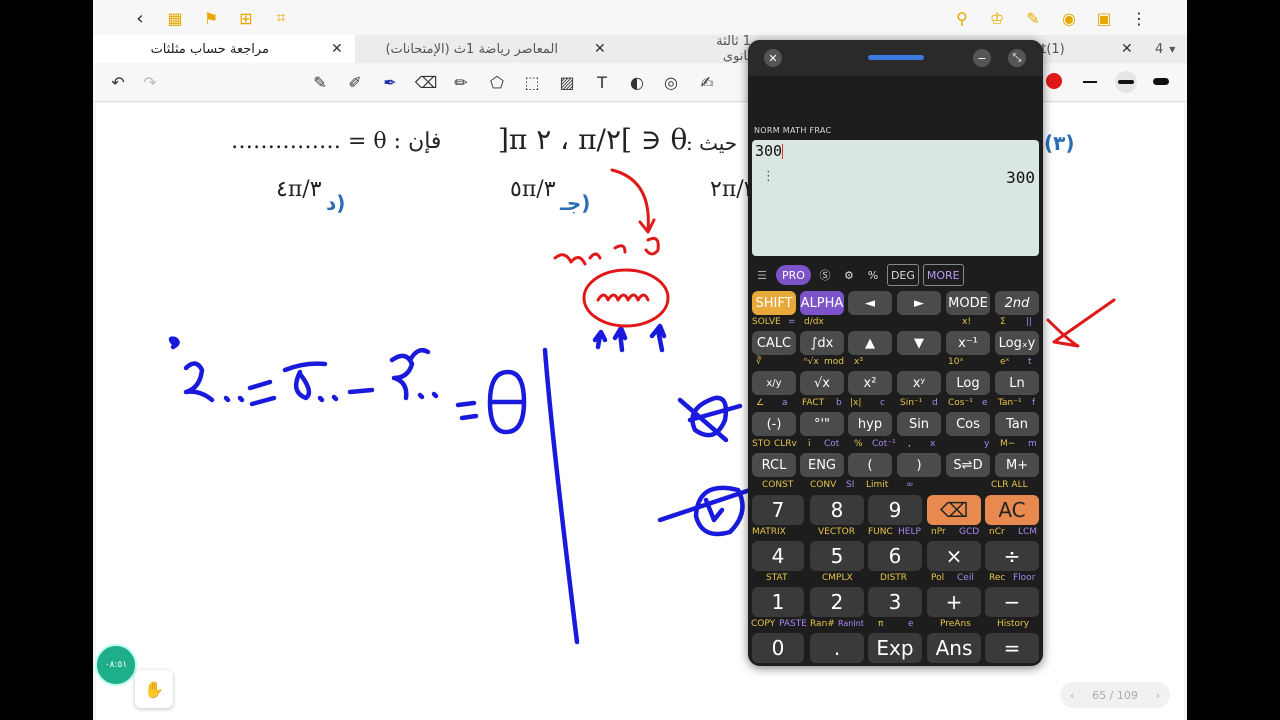  What do you see at coordinates (793, 275) in the screenshot?
I see `pro-badge: PRO` at bounding box center [793, 275].